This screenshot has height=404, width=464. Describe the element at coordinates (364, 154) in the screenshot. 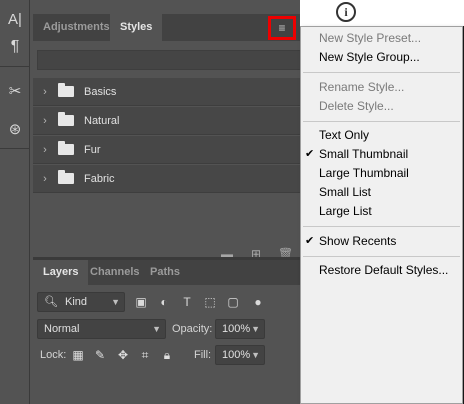

I see `menu-item-label: Small Thumbnail` at that location.